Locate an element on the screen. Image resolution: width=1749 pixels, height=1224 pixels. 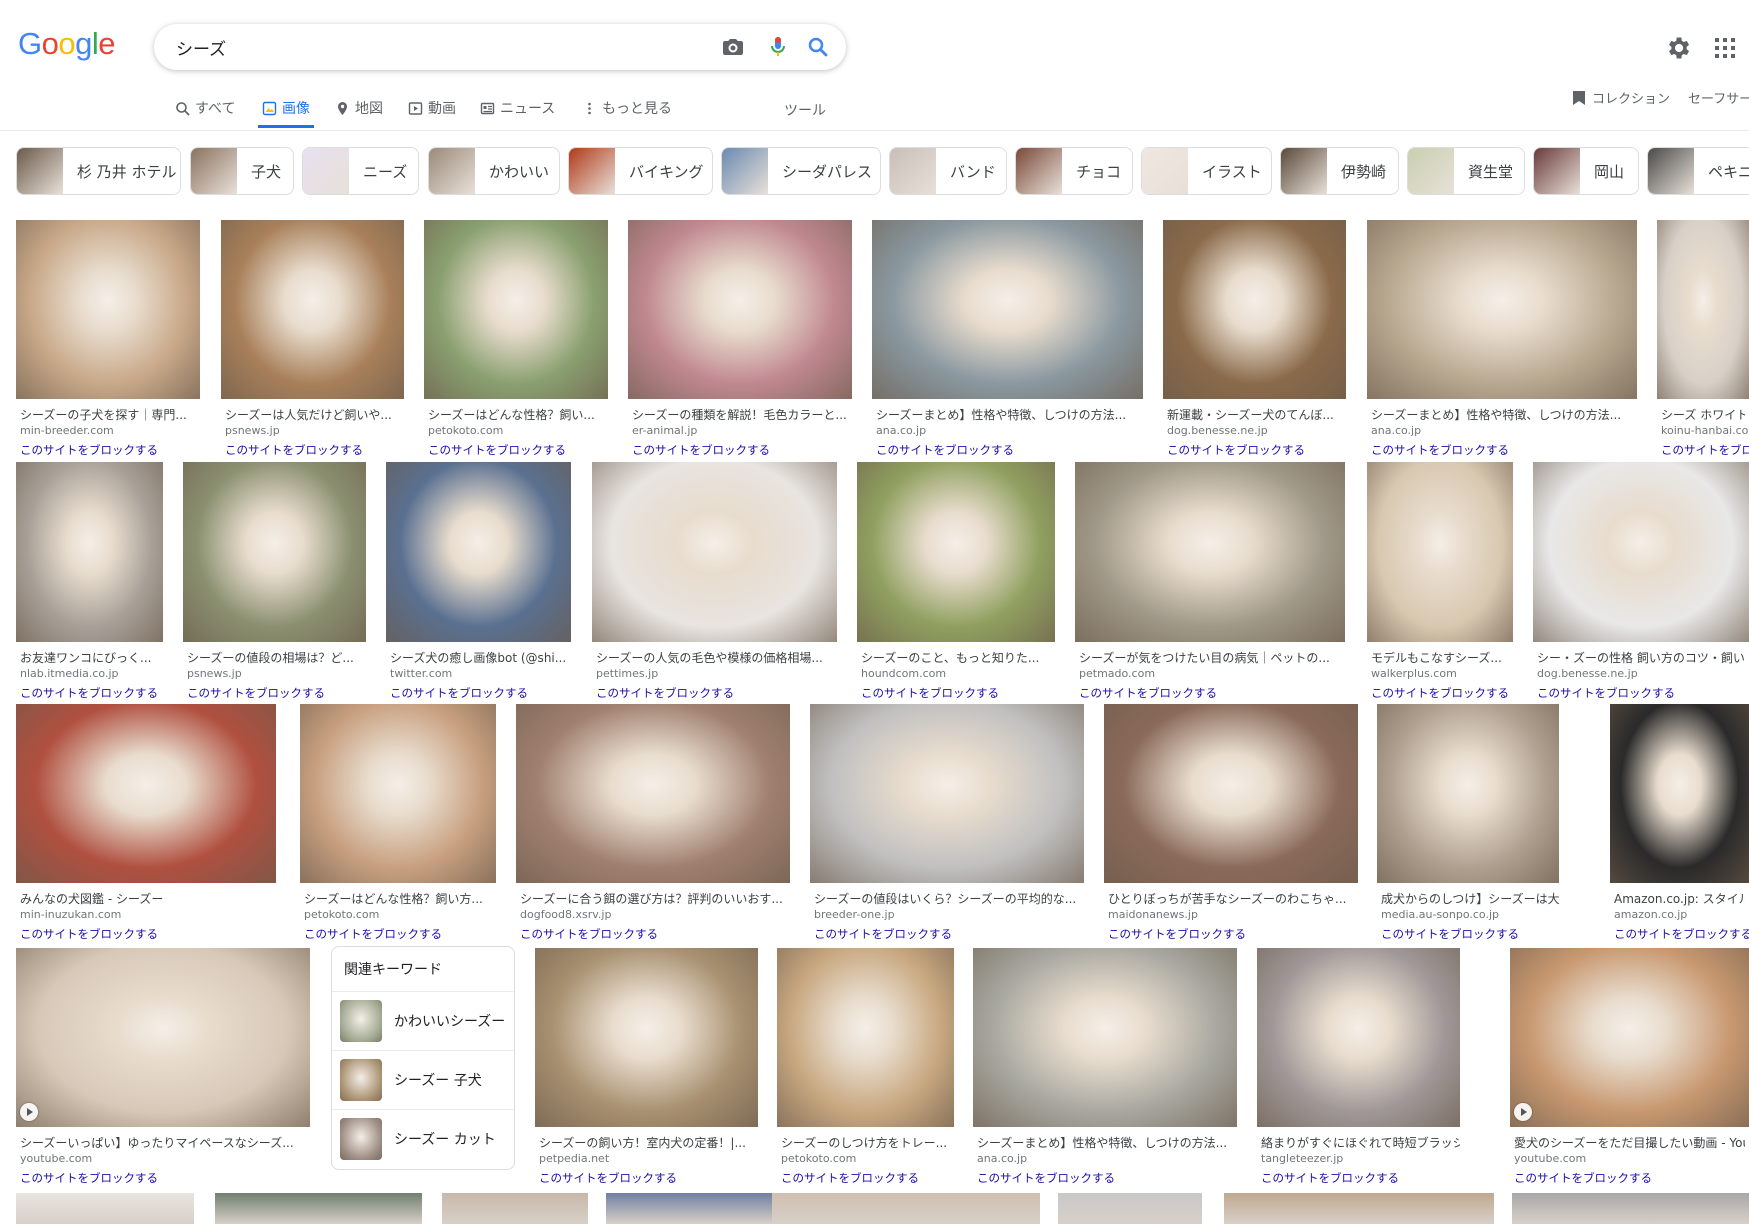
chip-6: バンド is located at coordinates (948, 171).